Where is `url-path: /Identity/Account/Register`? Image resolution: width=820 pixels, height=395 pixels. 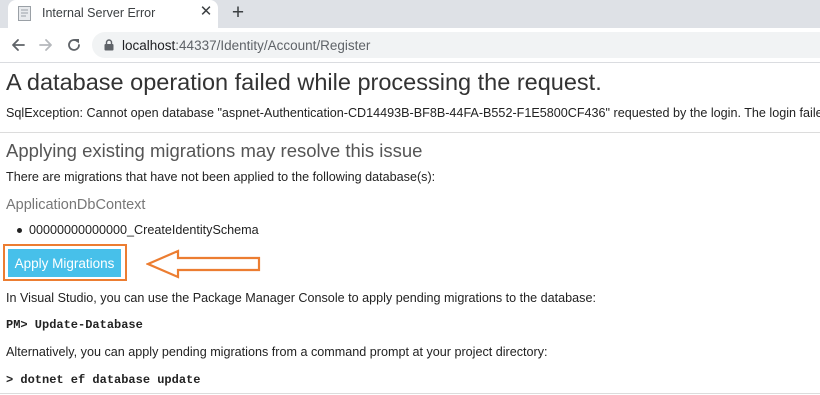
url-path: /Identity/Account/Register is located at coordinates (293, 45).